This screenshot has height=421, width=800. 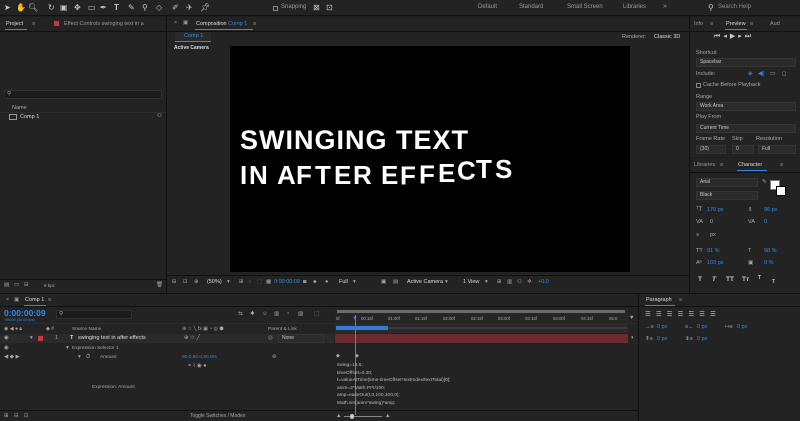 What do you see at coordinates (711, 149) in the screenshot?
I see `frame-rate-dropdown: (30)` at bounding box center [711, 149].